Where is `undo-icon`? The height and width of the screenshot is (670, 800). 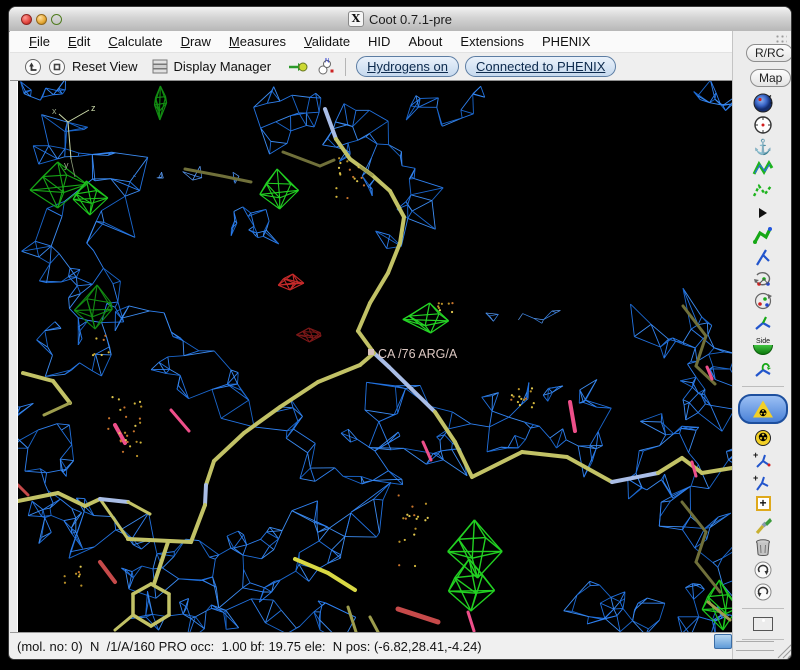 undo-icon is located at coordinates (763, 569).